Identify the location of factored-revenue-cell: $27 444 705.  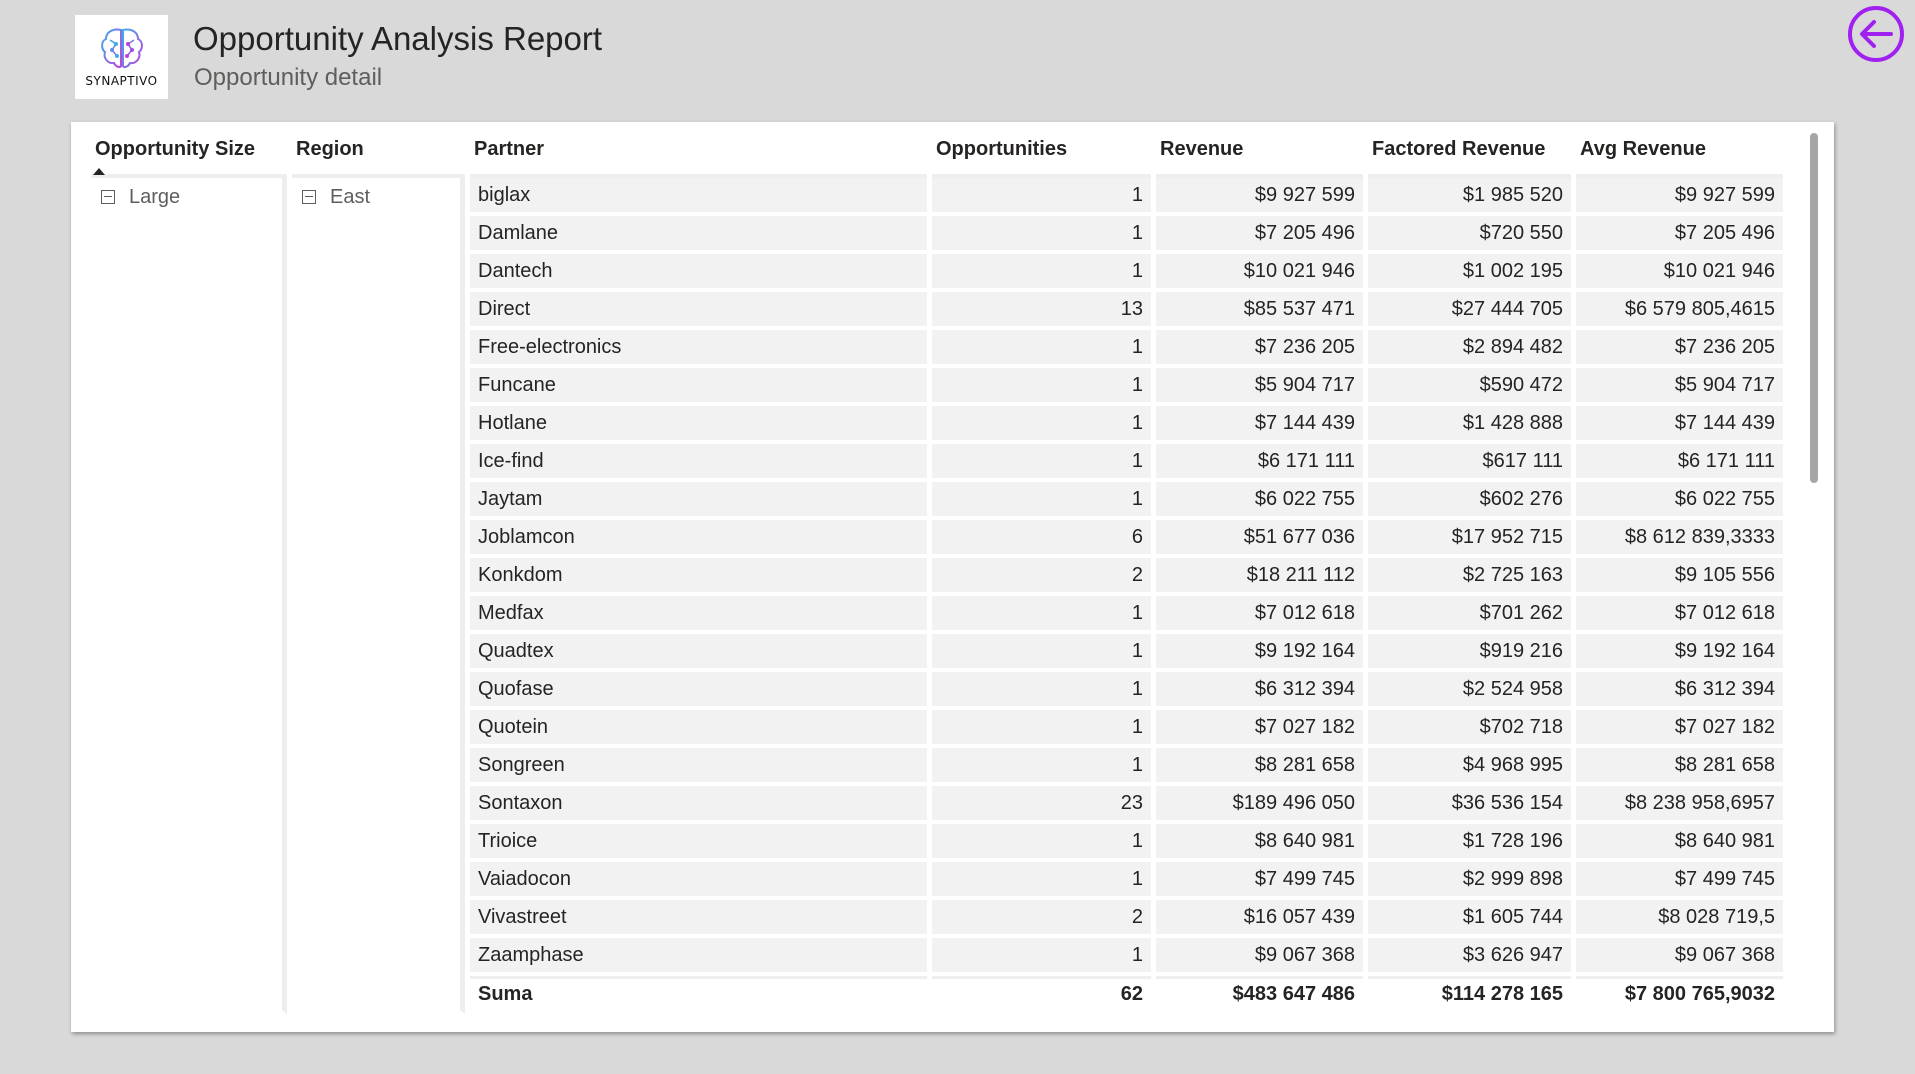
(1469, 311).